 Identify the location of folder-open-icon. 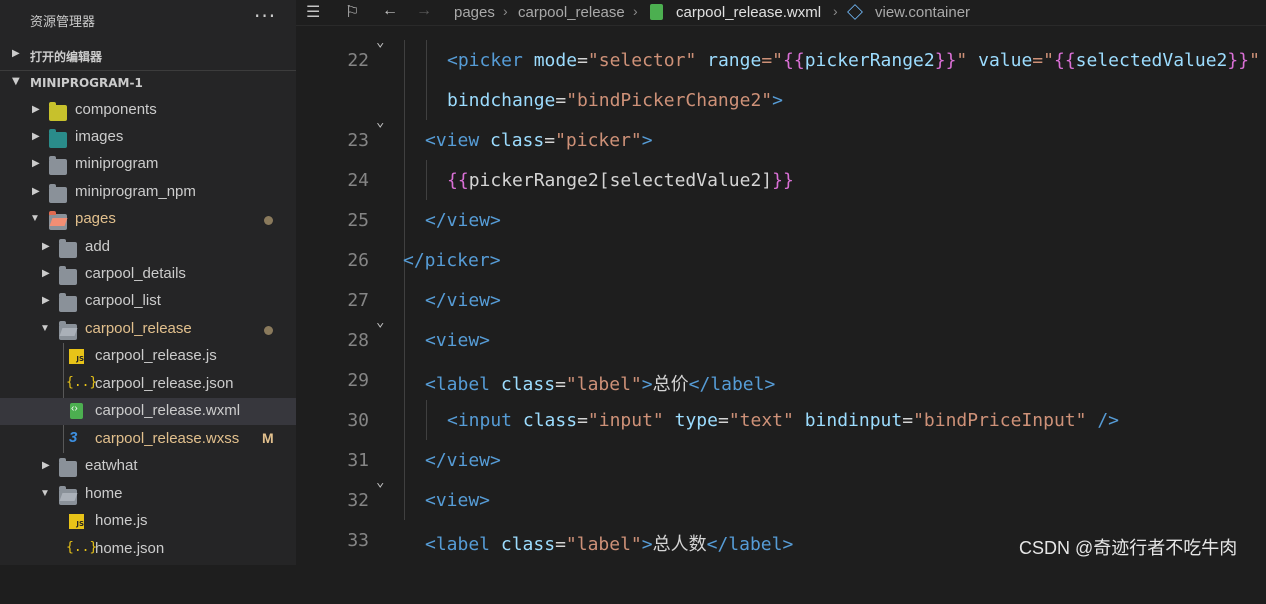
(68, 495).